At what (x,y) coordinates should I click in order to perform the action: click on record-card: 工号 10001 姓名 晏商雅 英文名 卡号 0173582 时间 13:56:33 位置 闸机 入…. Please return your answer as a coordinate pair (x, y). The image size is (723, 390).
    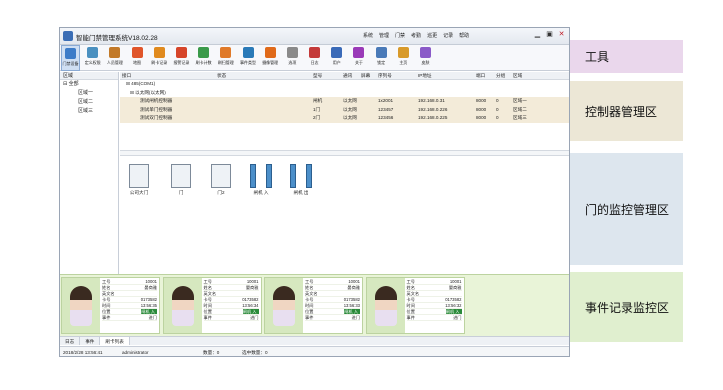
    Looking at the image, I should click on (313, 305).